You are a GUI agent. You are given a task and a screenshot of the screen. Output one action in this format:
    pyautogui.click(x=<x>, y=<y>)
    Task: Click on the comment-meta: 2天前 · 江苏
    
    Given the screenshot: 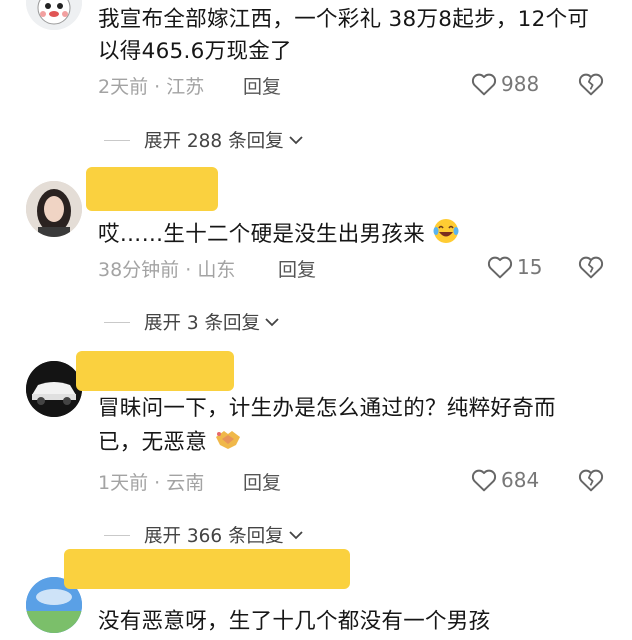 What is the action you would take?
    pyautogui.click(x=151, y=85)
    